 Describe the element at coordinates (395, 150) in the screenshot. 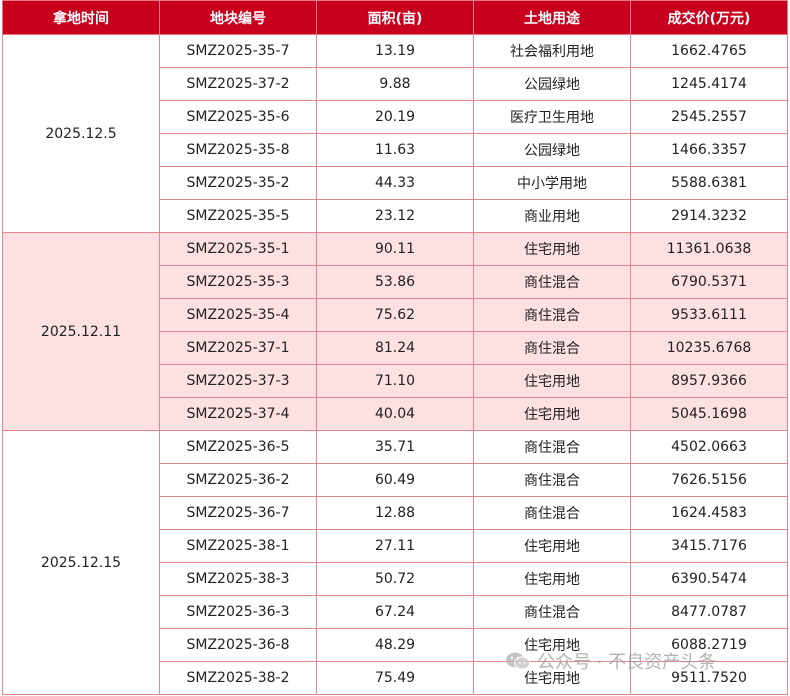

I see `cell-area: 11.63` at that location.